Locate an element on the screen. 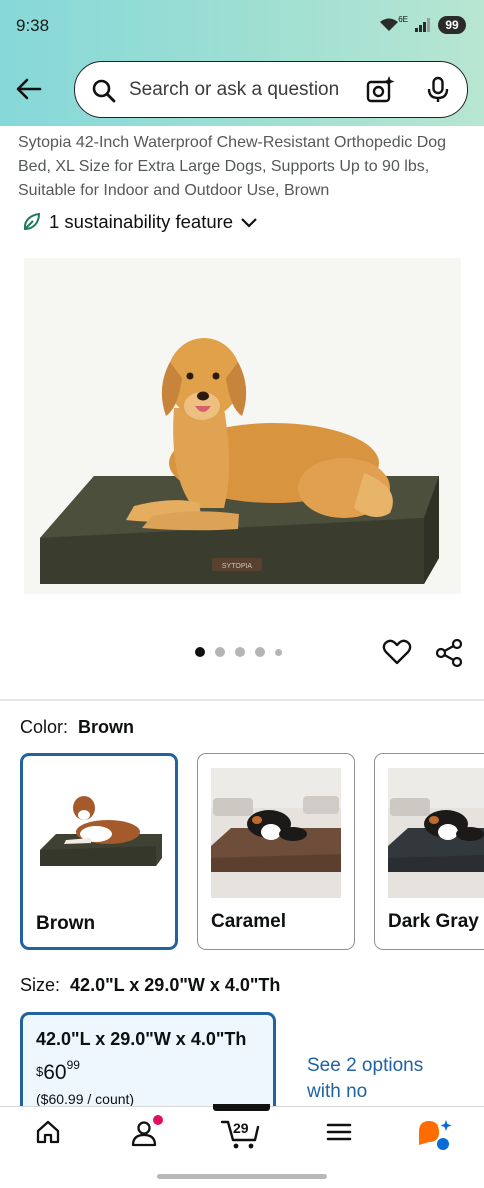 Image resolution: width=484 pixels, height=1188 pixels. color-option-label: Brown is located at coordinates (66, 923).